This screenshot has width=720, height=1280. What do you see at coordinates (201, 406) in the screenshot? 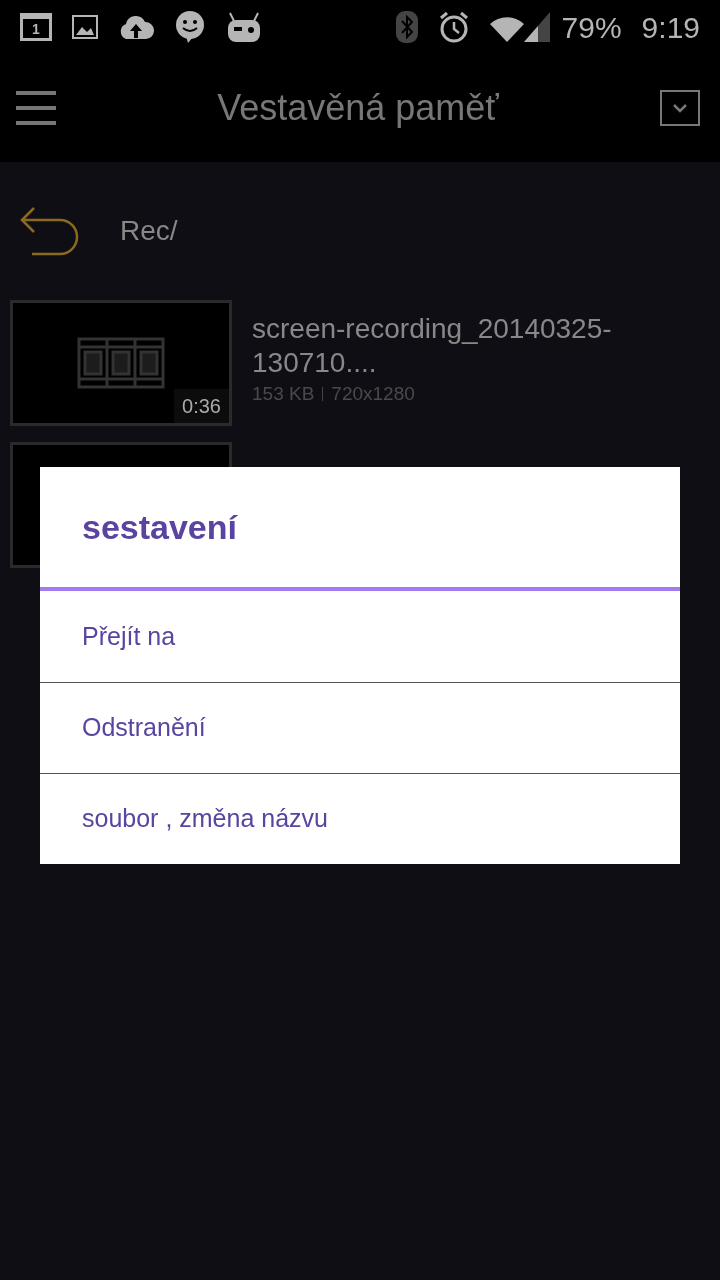
I see `video-duration: 0:36` at bounding box center [201, 406].